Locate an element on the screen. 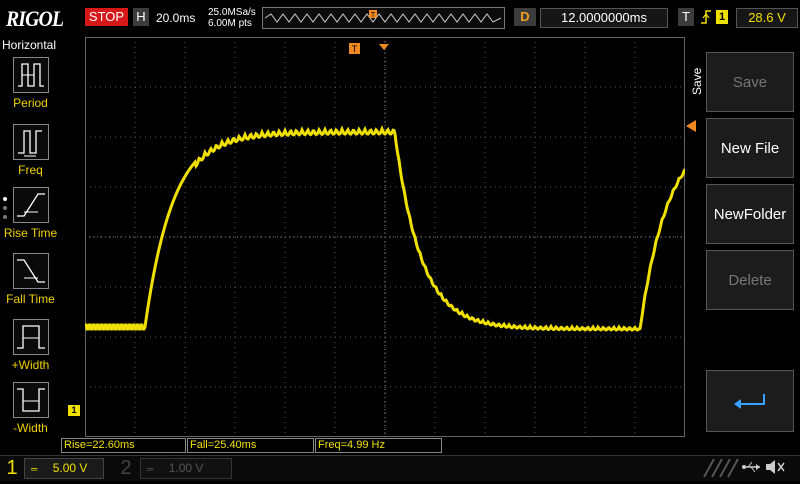 This screenshot has width=800, height=484. channel-2-number: 2 is located at coordinates (126, 468).